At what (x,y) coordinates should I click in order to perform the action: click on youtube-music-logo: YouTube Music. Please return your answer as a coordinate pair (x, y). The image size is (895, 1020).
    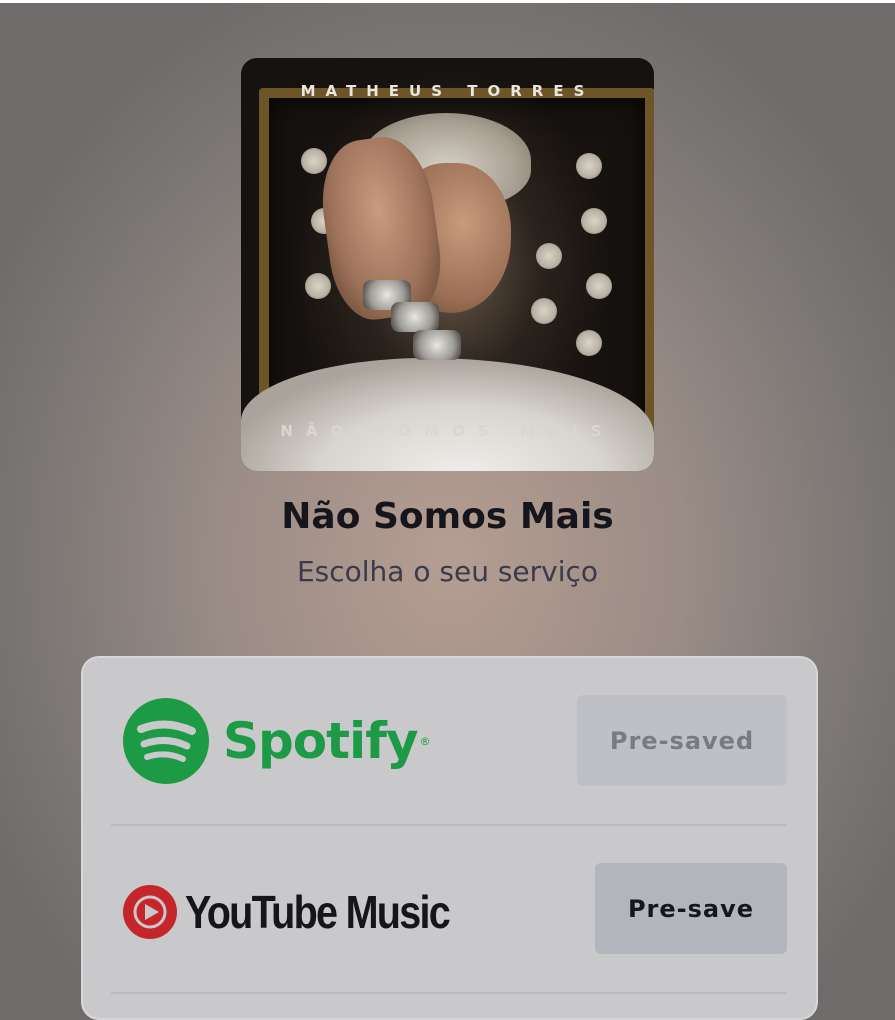
    Looking at the image, I should click on (307, 912).